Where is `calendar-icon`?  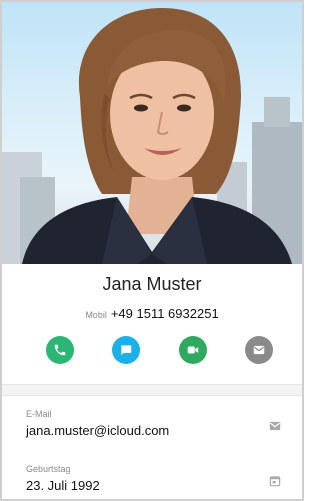
calendar-icon is located at coordinates (275, 481).